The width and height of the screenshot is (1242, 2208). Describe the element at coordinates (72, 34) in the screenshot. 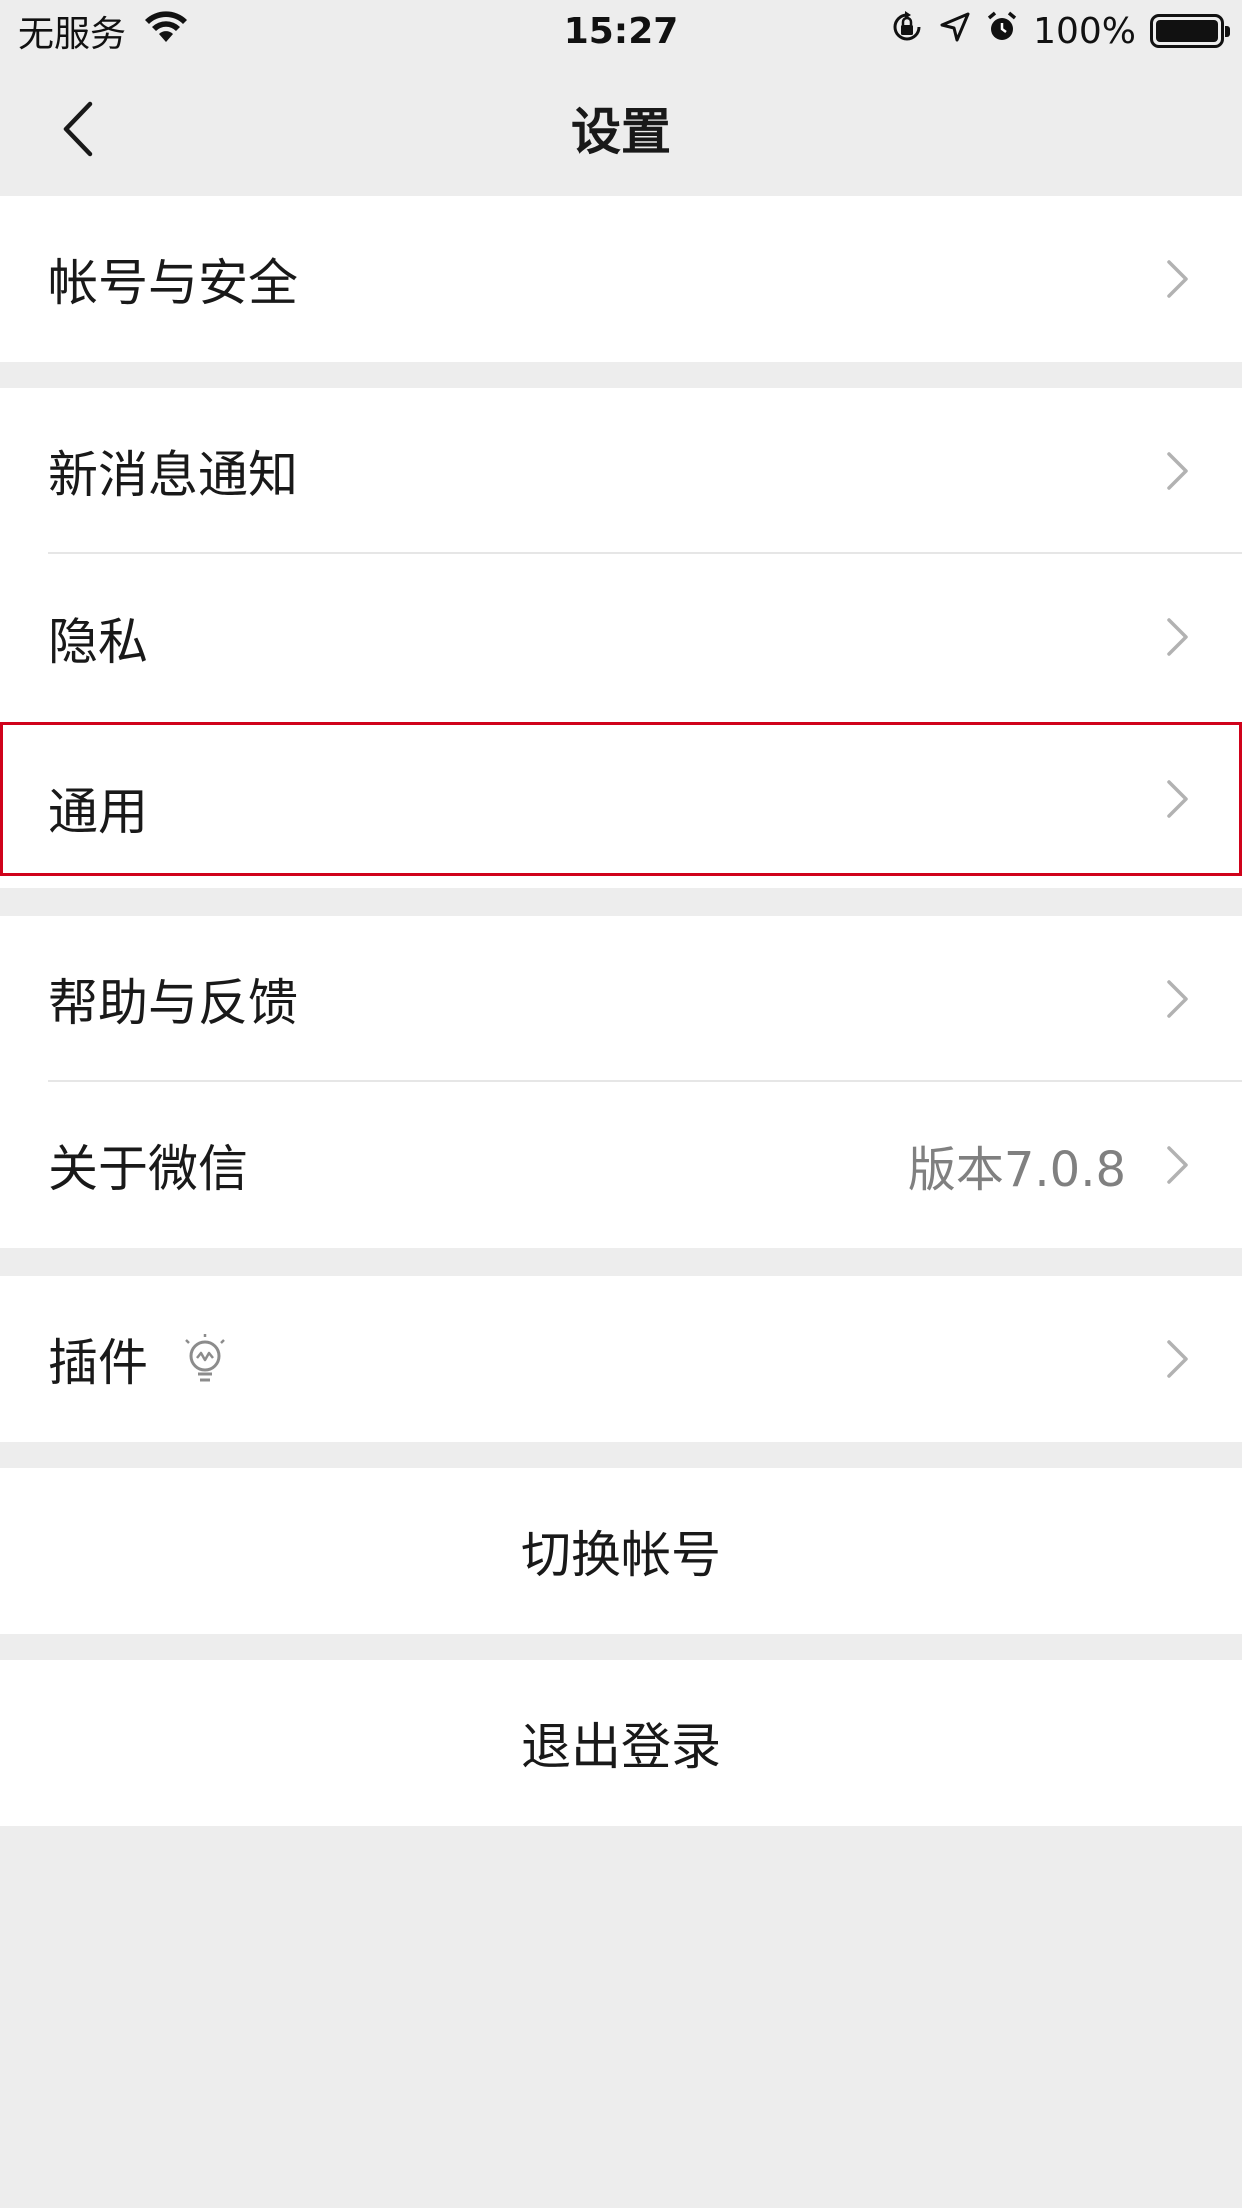

I see `carrier-label: 无服务` at that location.